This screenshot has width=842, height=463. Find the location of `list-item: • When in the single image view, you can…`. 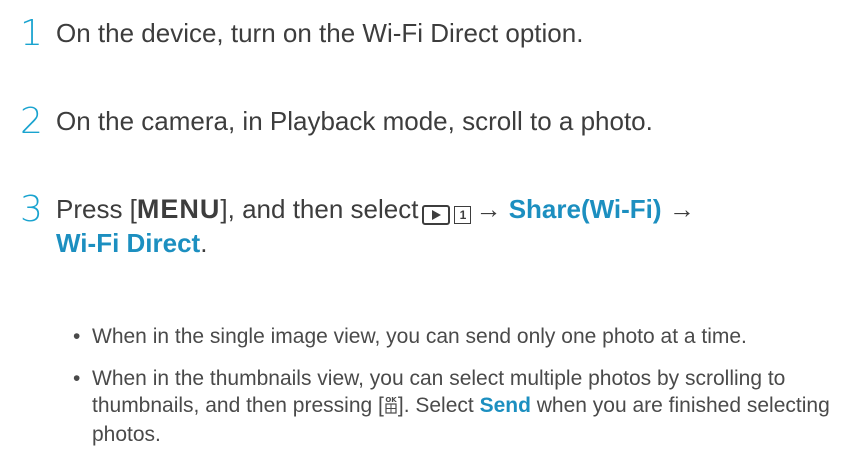

list-item: • When in the single image view, you can… is located at coordinates (452, 336).